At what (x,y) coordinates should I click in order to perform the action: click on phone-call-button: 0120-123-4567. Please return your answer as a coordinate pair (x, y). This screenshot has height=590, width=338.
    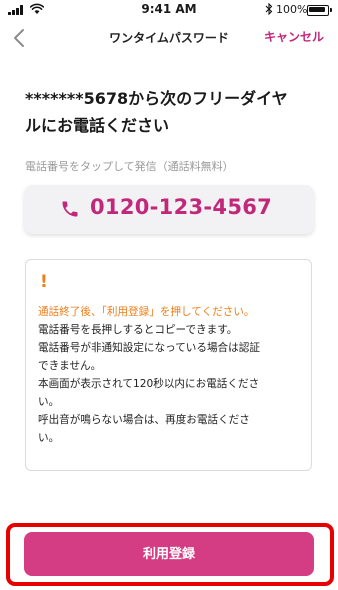
    Looking at the image, I should click on (169, 209).